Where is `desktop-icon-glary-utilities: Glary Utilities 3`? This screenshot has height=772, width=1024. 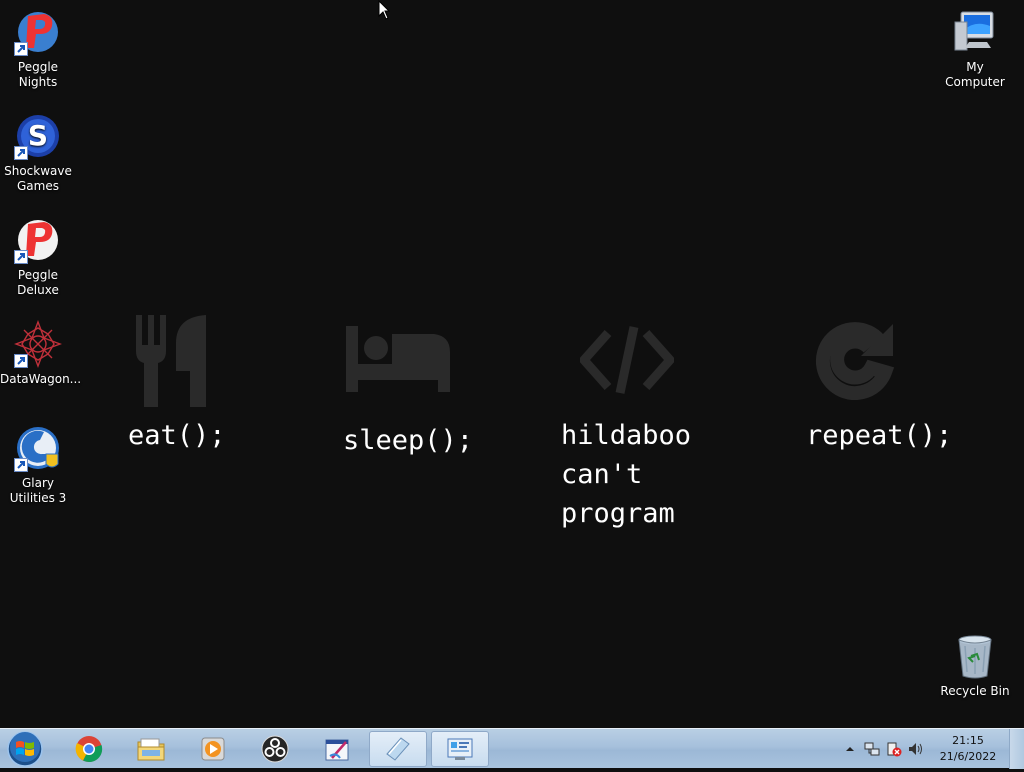
desktop-icon-glary-utilities: Glary Utilities 3 is located at coordinates (38, 465).